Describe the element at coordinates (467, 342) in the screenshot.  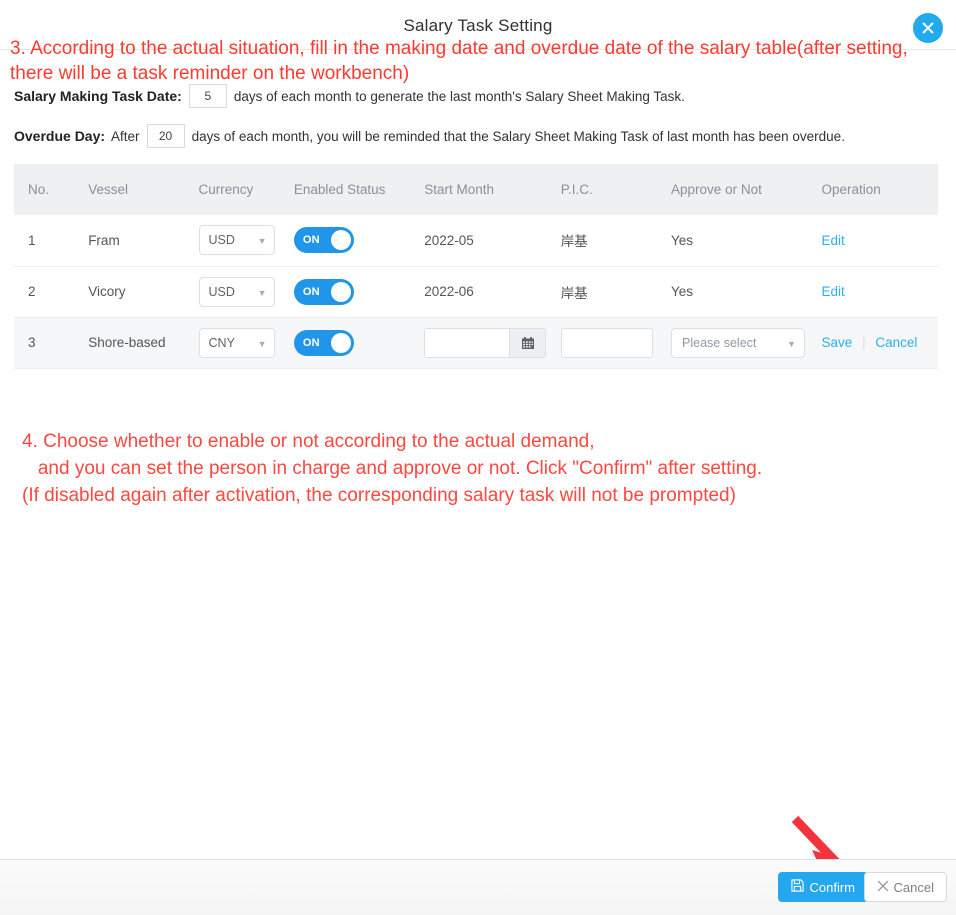
I see `start-month-input` at that location.